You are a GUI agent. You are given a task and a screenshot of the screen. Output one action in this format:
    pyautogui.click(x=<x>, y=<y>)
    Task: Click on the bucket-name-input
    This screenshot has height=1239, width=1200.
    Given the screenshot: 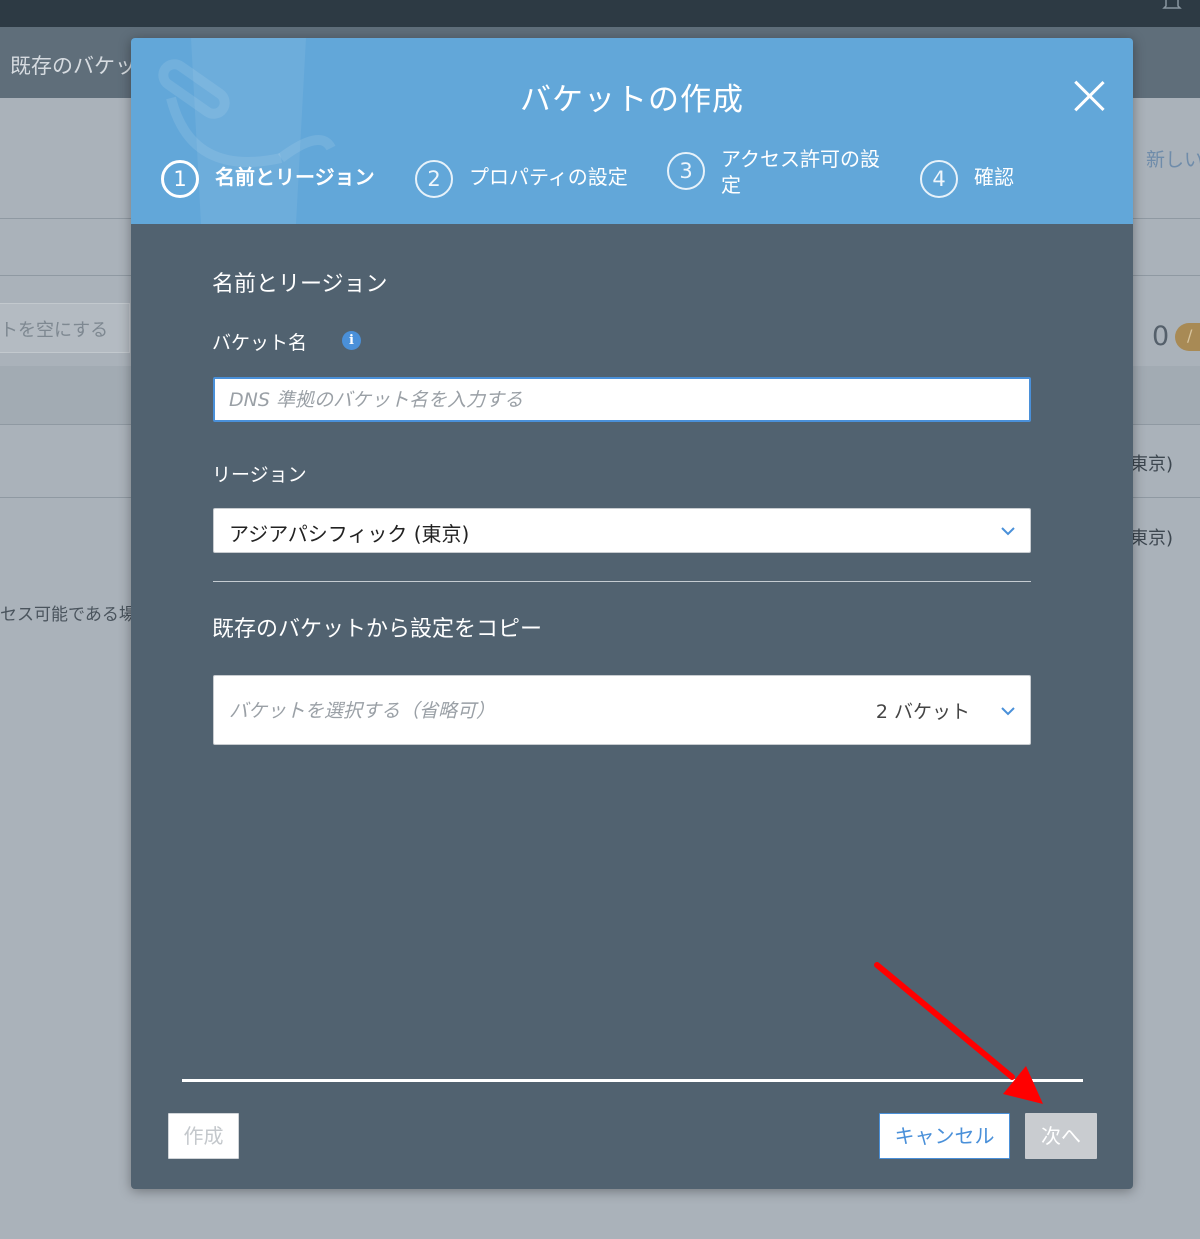 What is the action you would take?
    pyautogui.click(x=622, y=399)
    